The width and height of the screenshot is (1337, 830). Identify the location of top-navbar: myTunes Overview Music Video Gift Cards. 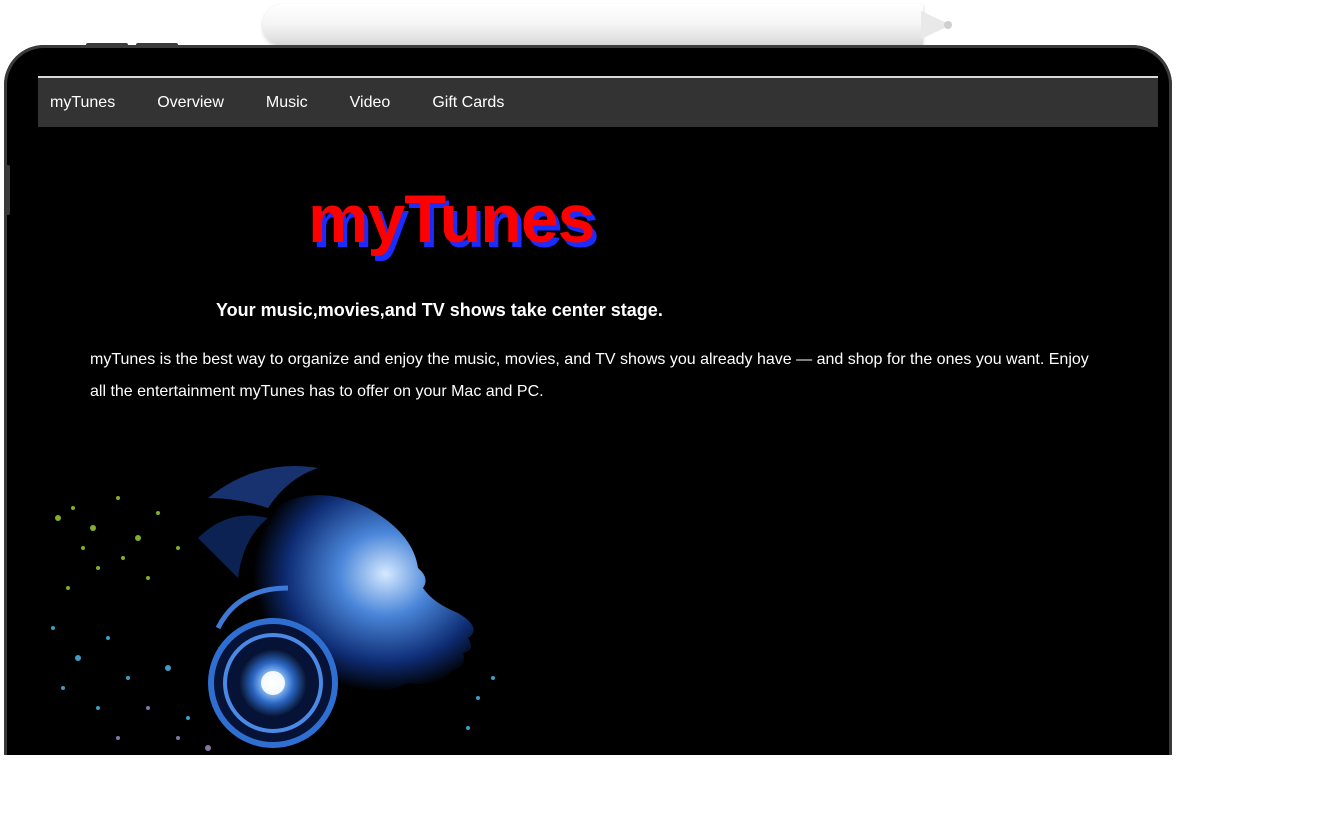
(598, 102).